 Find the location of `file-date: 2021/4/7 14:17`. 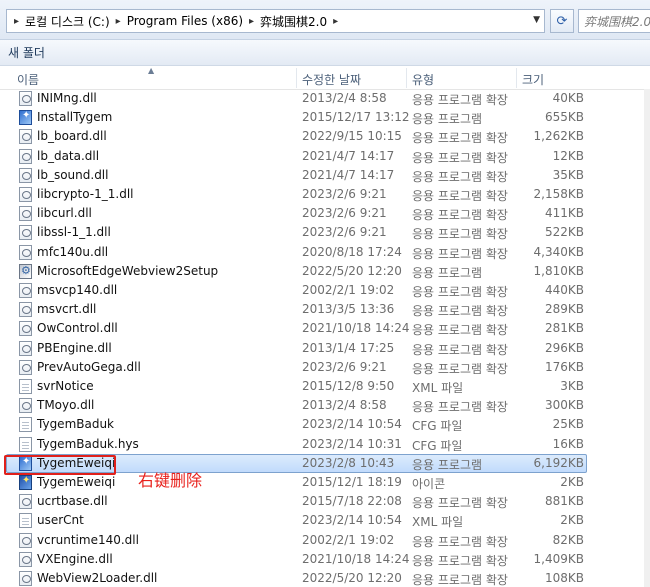

file-date: 2021/4/7 14:17 is located at coordinates (348, 155).